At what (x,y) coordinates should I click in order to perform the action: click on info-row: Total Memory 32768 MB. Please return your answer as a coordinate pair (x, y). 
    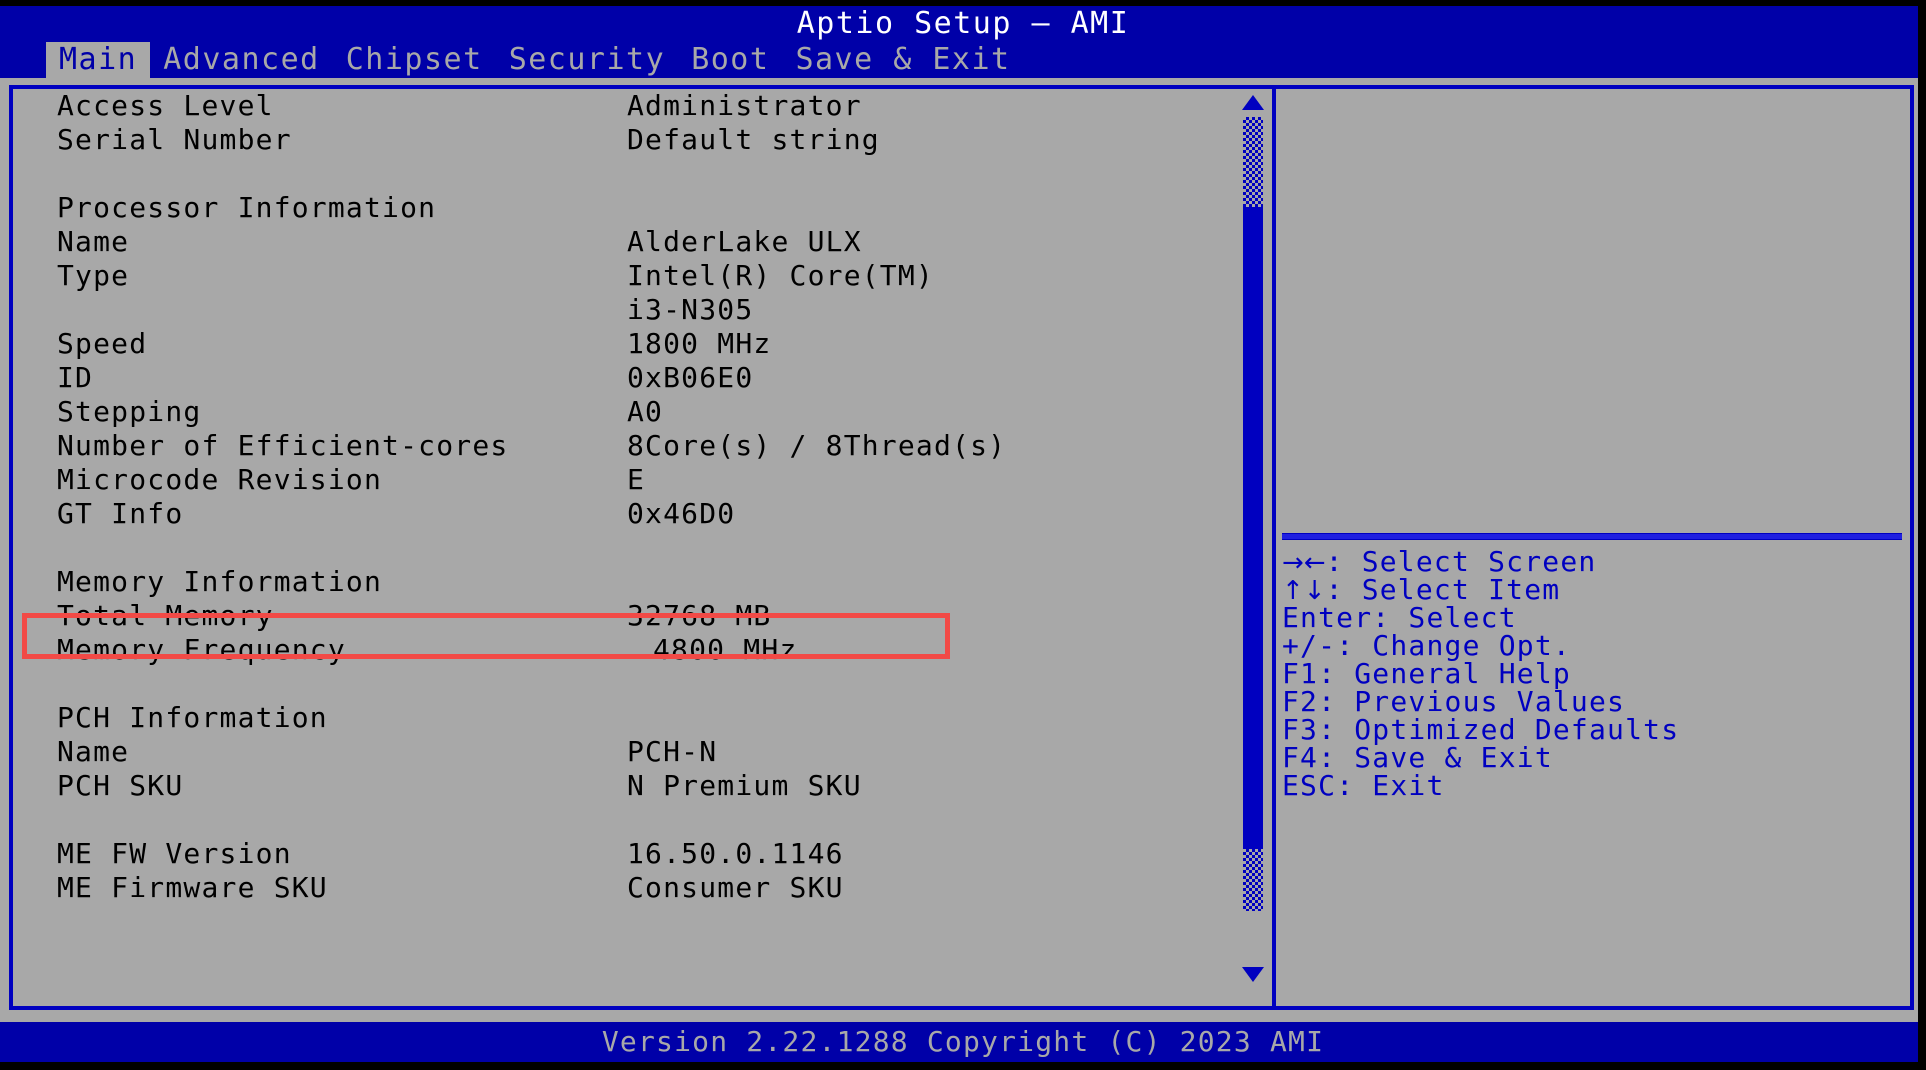
    Looking at the image, I should click on (642, 616).